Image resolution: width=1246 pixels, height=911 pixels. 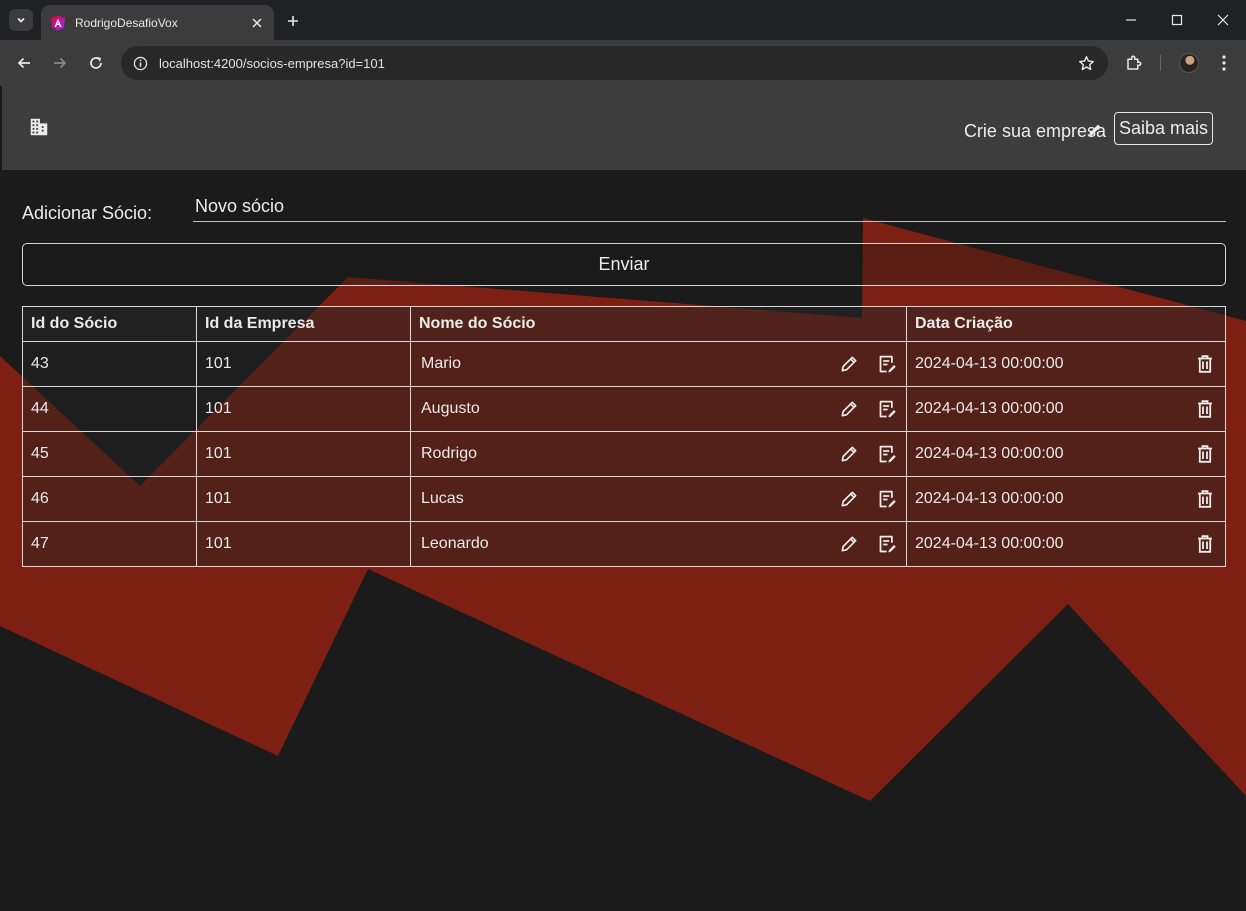 What do you see at coordinates (455, 543) in the screenshot?
I see `partner-name: Leonardo` at bounding box center [455, 543].